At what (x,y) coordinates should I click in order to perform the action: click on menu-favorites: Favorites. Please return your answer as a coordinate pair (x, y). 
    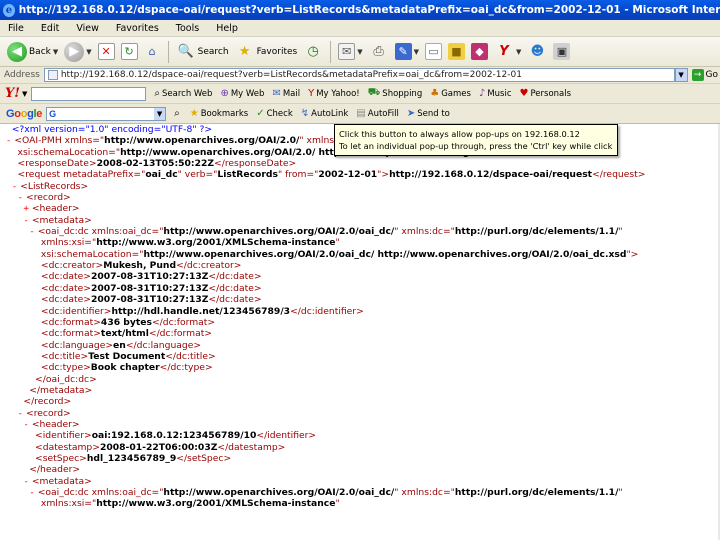
    Looking at the image, I should click on (138, 28).